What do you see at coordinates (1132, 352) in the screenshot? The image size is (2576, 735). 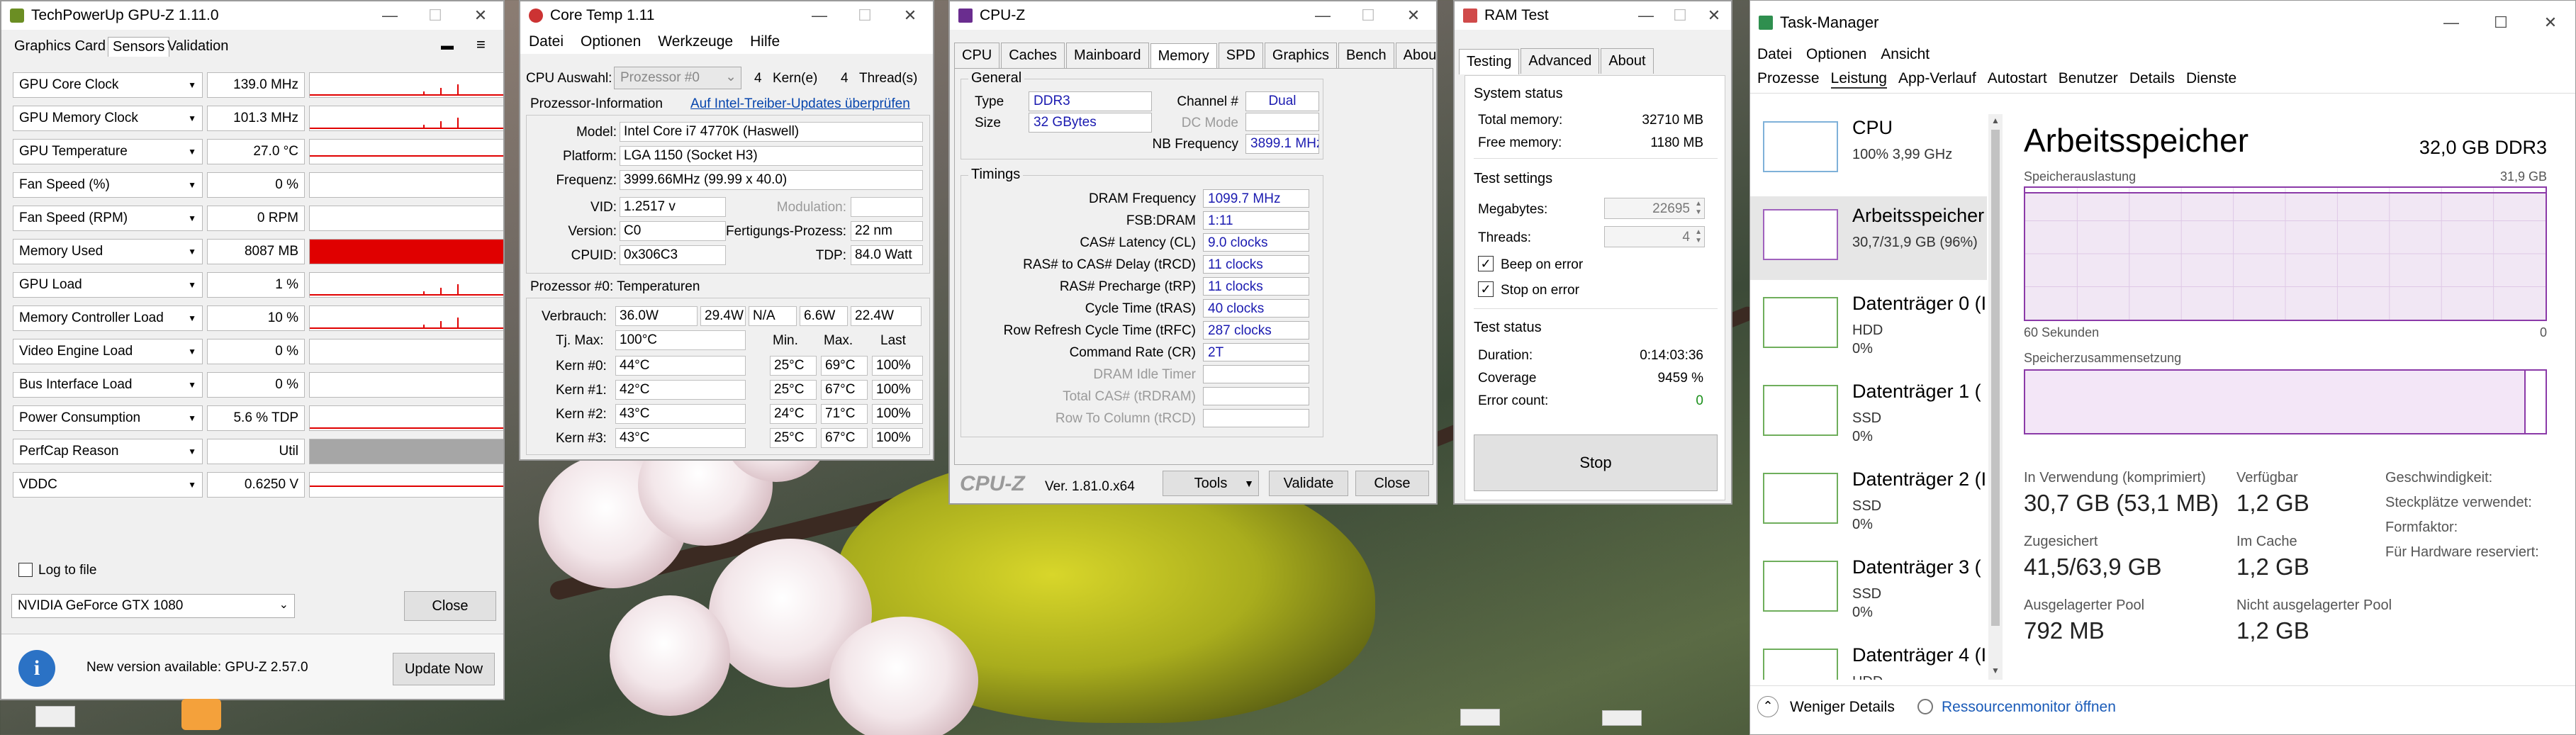 I see `timing-label: Command Rate (CR)` at bounding box center [1132, 352].